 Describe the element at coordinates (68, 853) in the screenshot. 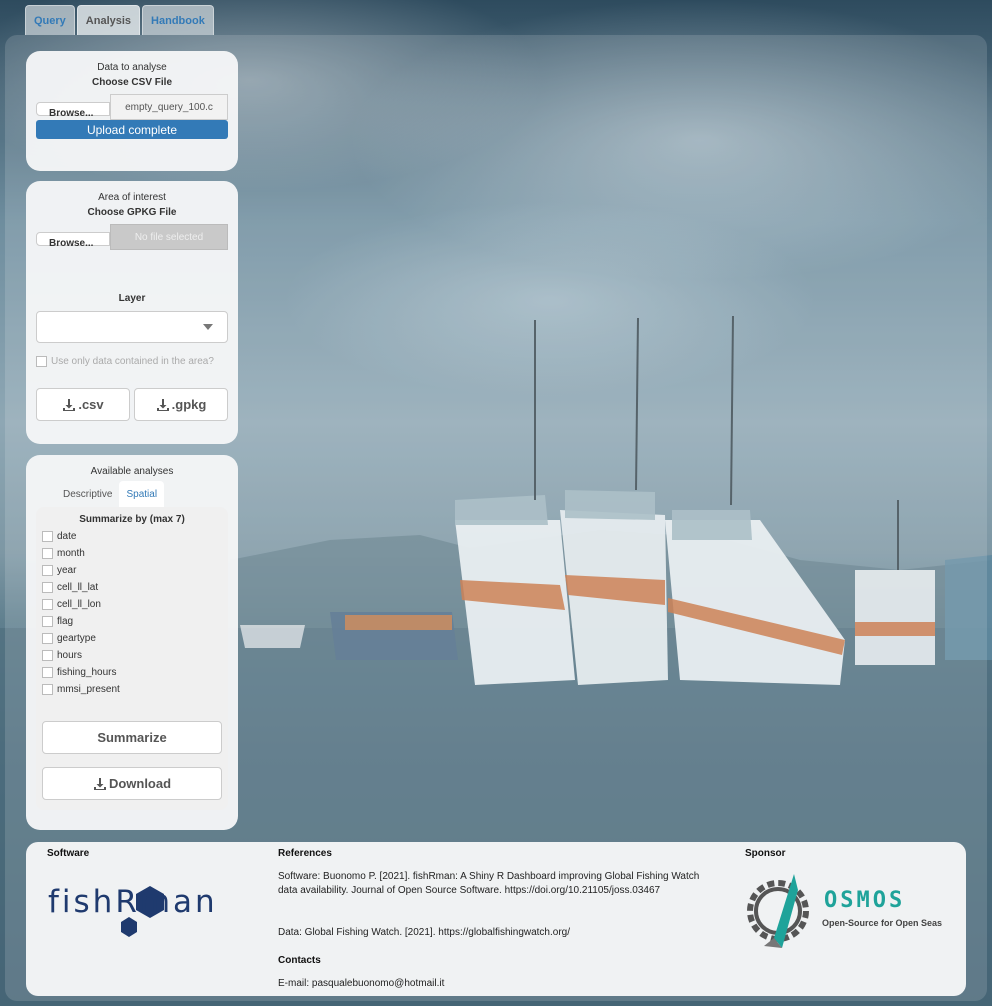

I see `software-heading: Software` at that location.